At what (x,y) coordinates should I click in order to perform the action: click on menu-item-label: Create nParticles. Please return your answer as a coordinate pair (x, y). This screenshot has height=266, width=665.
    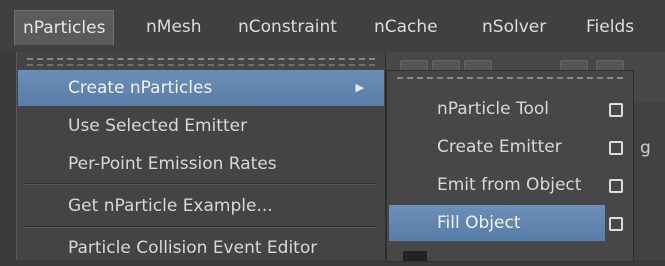
    Looking at the image, I should click on (140, 88).